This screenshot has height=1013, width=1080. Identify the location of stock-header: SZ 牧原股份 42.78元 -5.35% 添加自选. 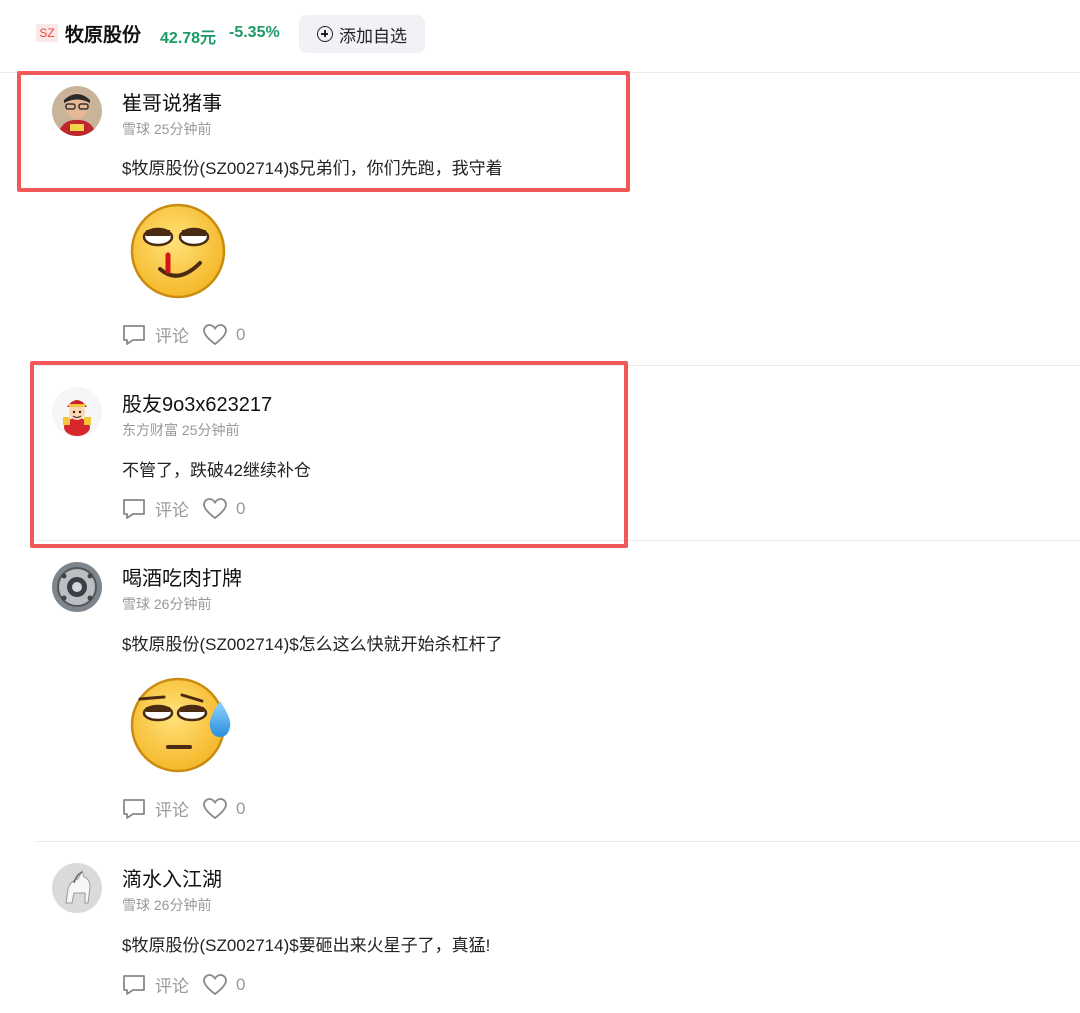
(540, 36).